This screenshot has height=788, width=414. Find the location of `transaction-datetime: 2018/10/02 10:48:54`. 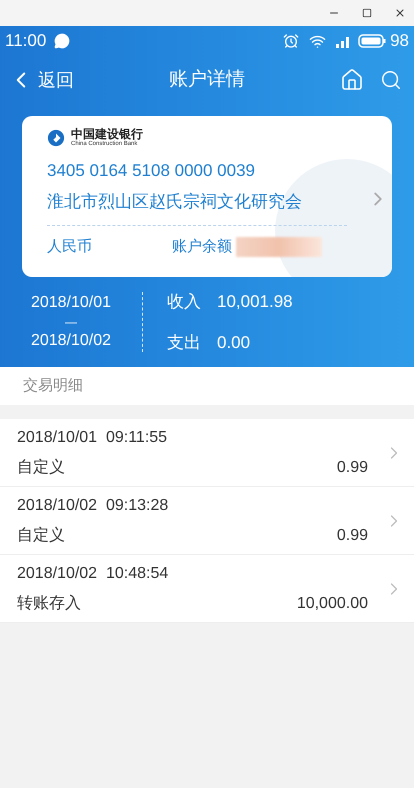

transaction-datetime: 2018/10/02 10:48:54 is located at coordinates (93, 574).